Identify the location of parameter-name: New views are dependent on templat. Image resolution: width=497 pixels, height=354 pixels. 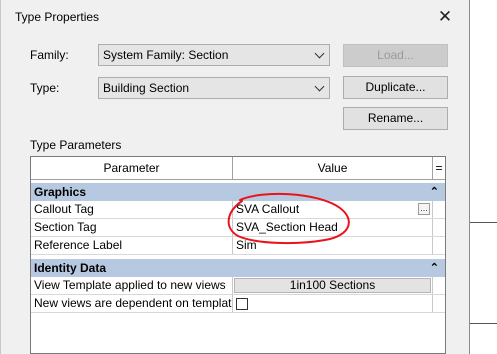
(132, 303).